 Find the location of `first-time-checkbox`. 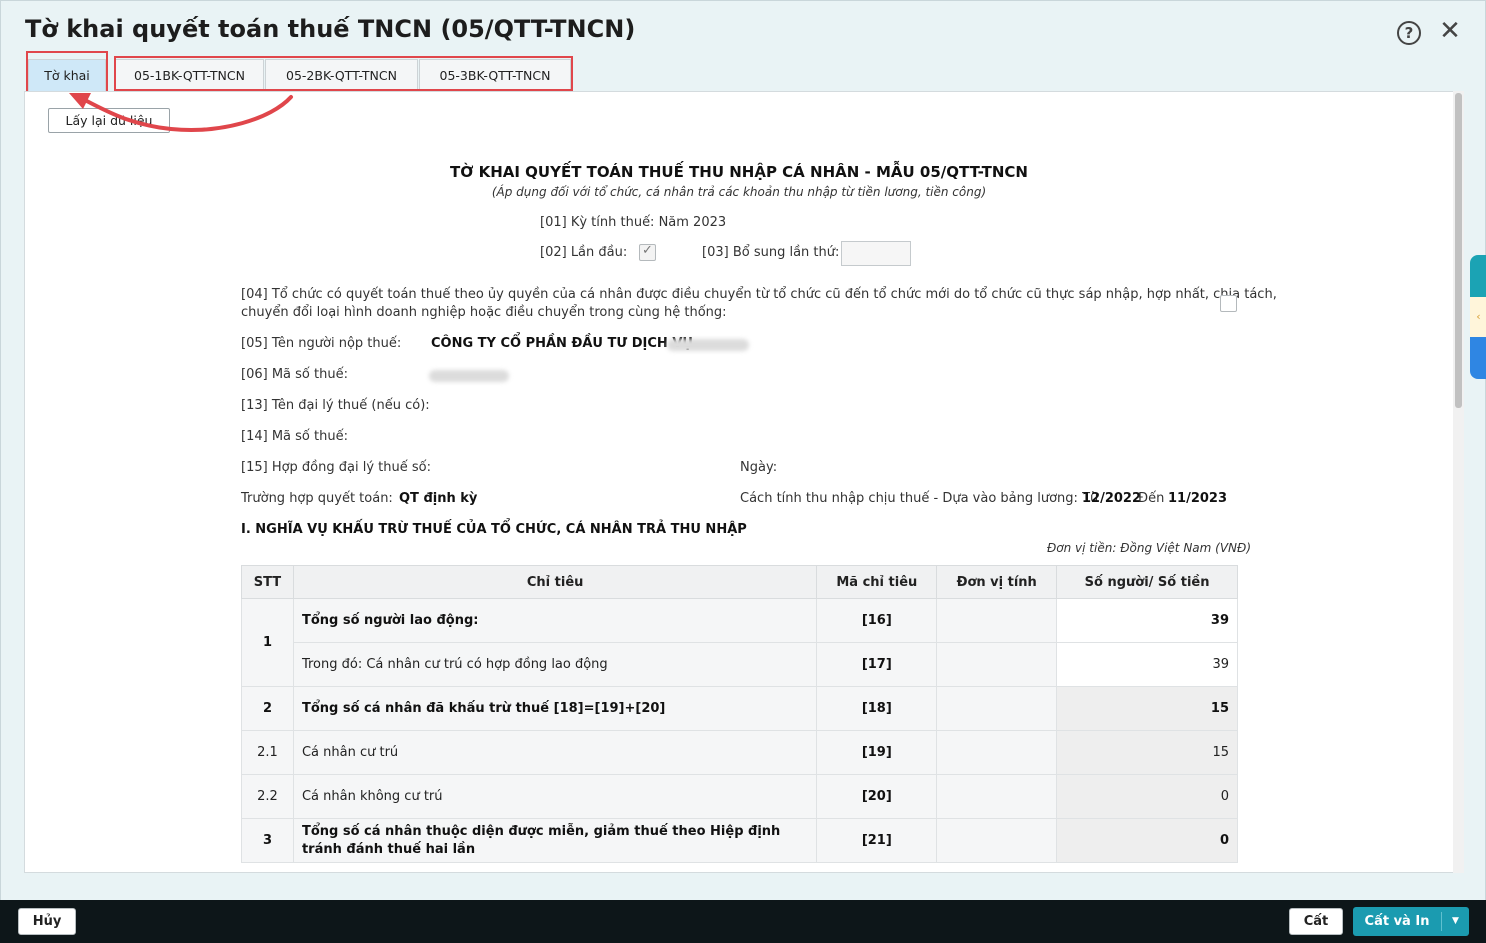

first-time-checkbox is located at coordinates (647, 252).